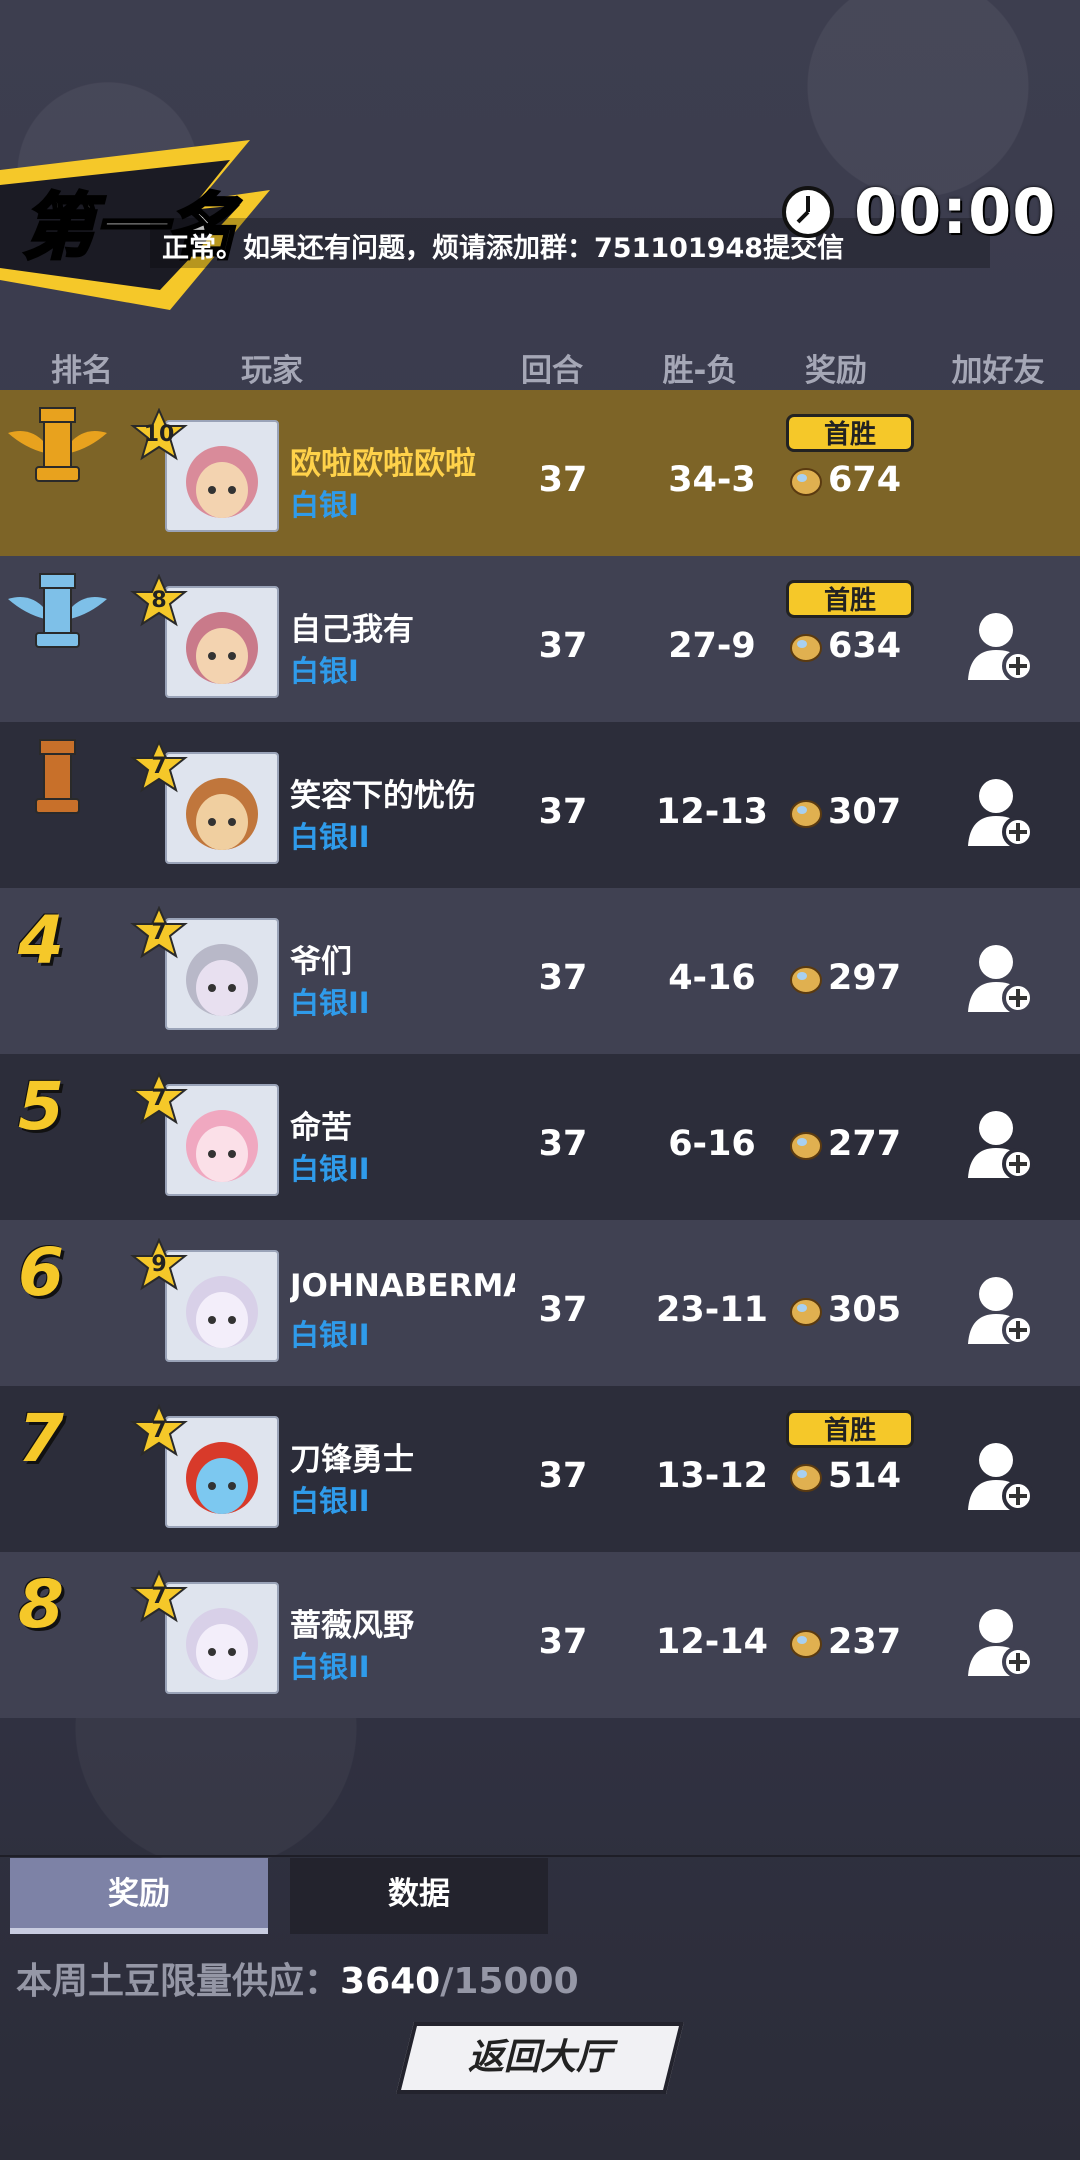 The image size is (1080, 2160). What do you see at coordinates (178, 1981) in the screenshot?
I see `supply-label: 本周土豆限量供应：` at bounding box center [178, 1981].